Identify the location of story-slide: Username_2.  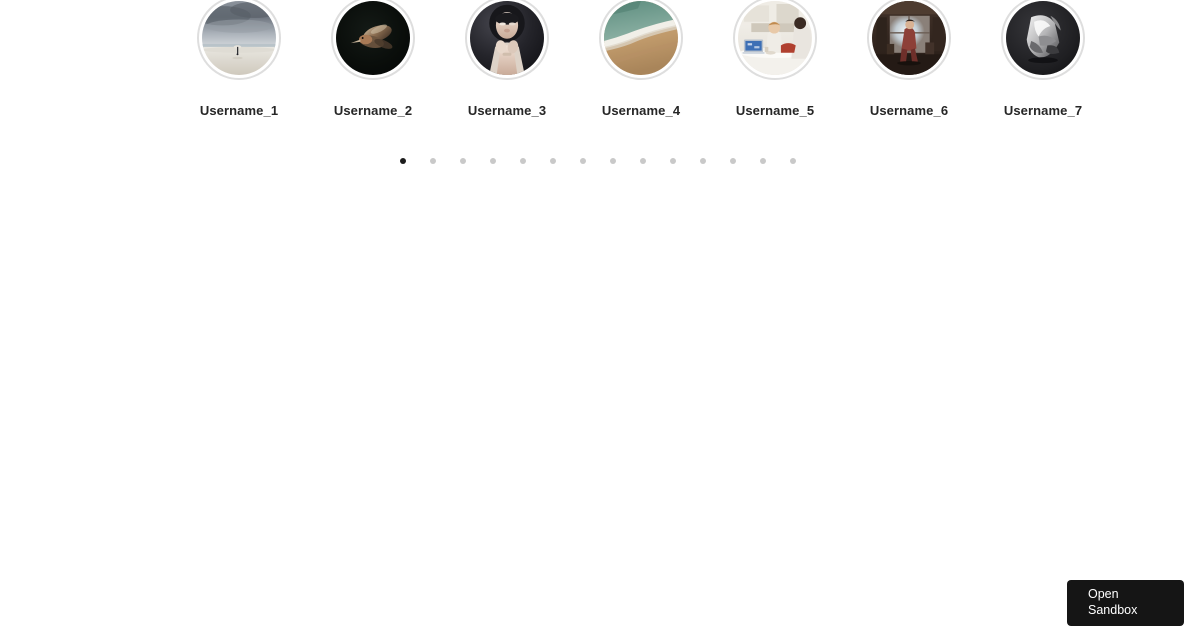
(373, 59).